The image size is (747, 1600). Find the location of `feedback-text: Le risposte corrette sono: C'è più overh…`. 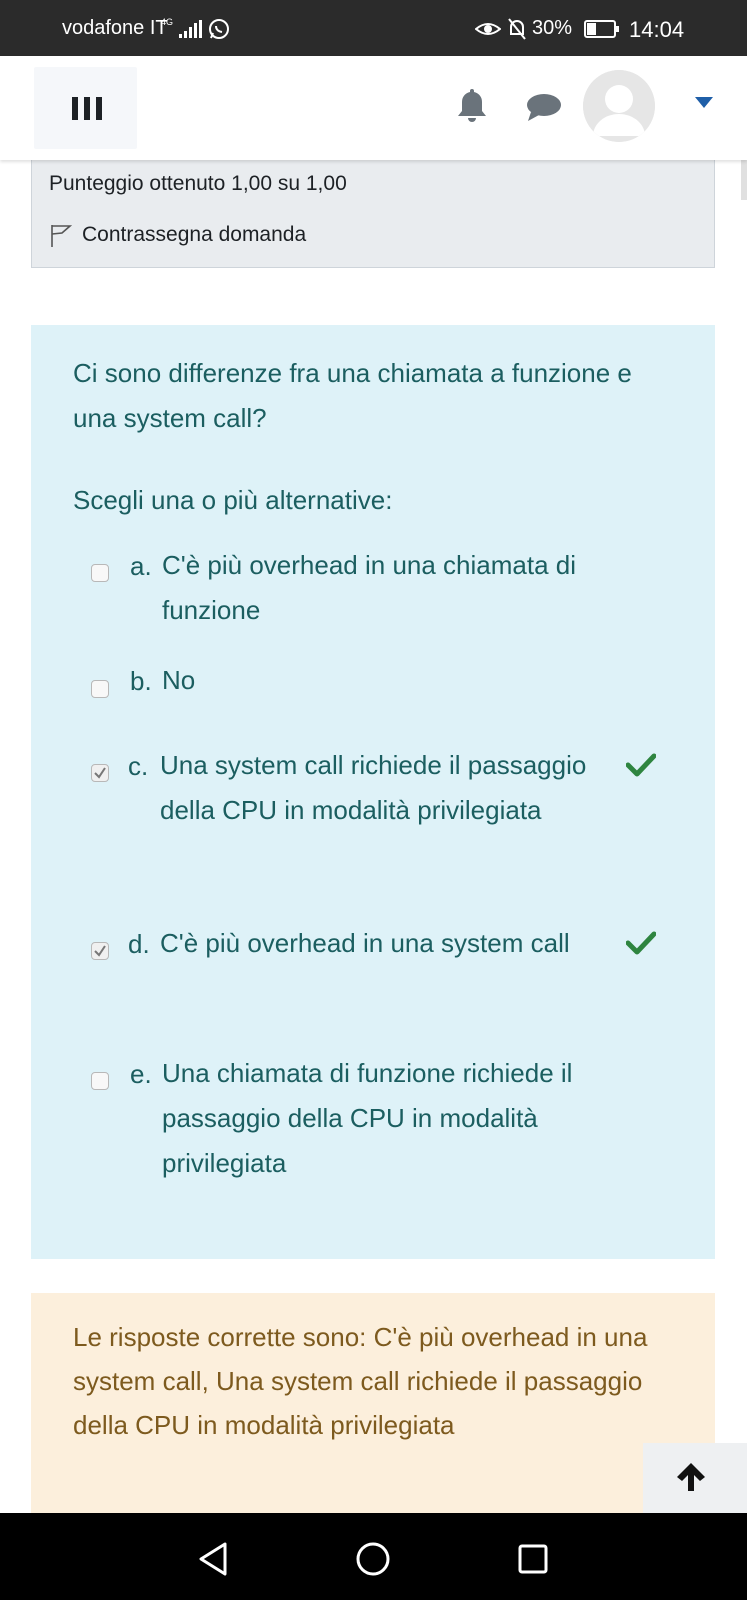

feedback-text: Le risposte corrette sono: C'è più overh… is located at coordinates (360, 1381).